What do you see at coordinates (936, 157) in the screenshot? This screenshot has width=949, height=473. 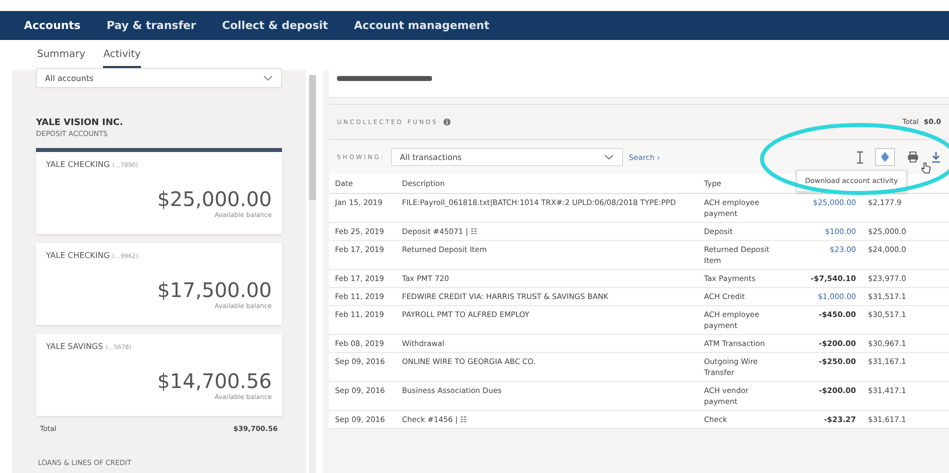 I see `download-icon` at bounding box center [936, 157].